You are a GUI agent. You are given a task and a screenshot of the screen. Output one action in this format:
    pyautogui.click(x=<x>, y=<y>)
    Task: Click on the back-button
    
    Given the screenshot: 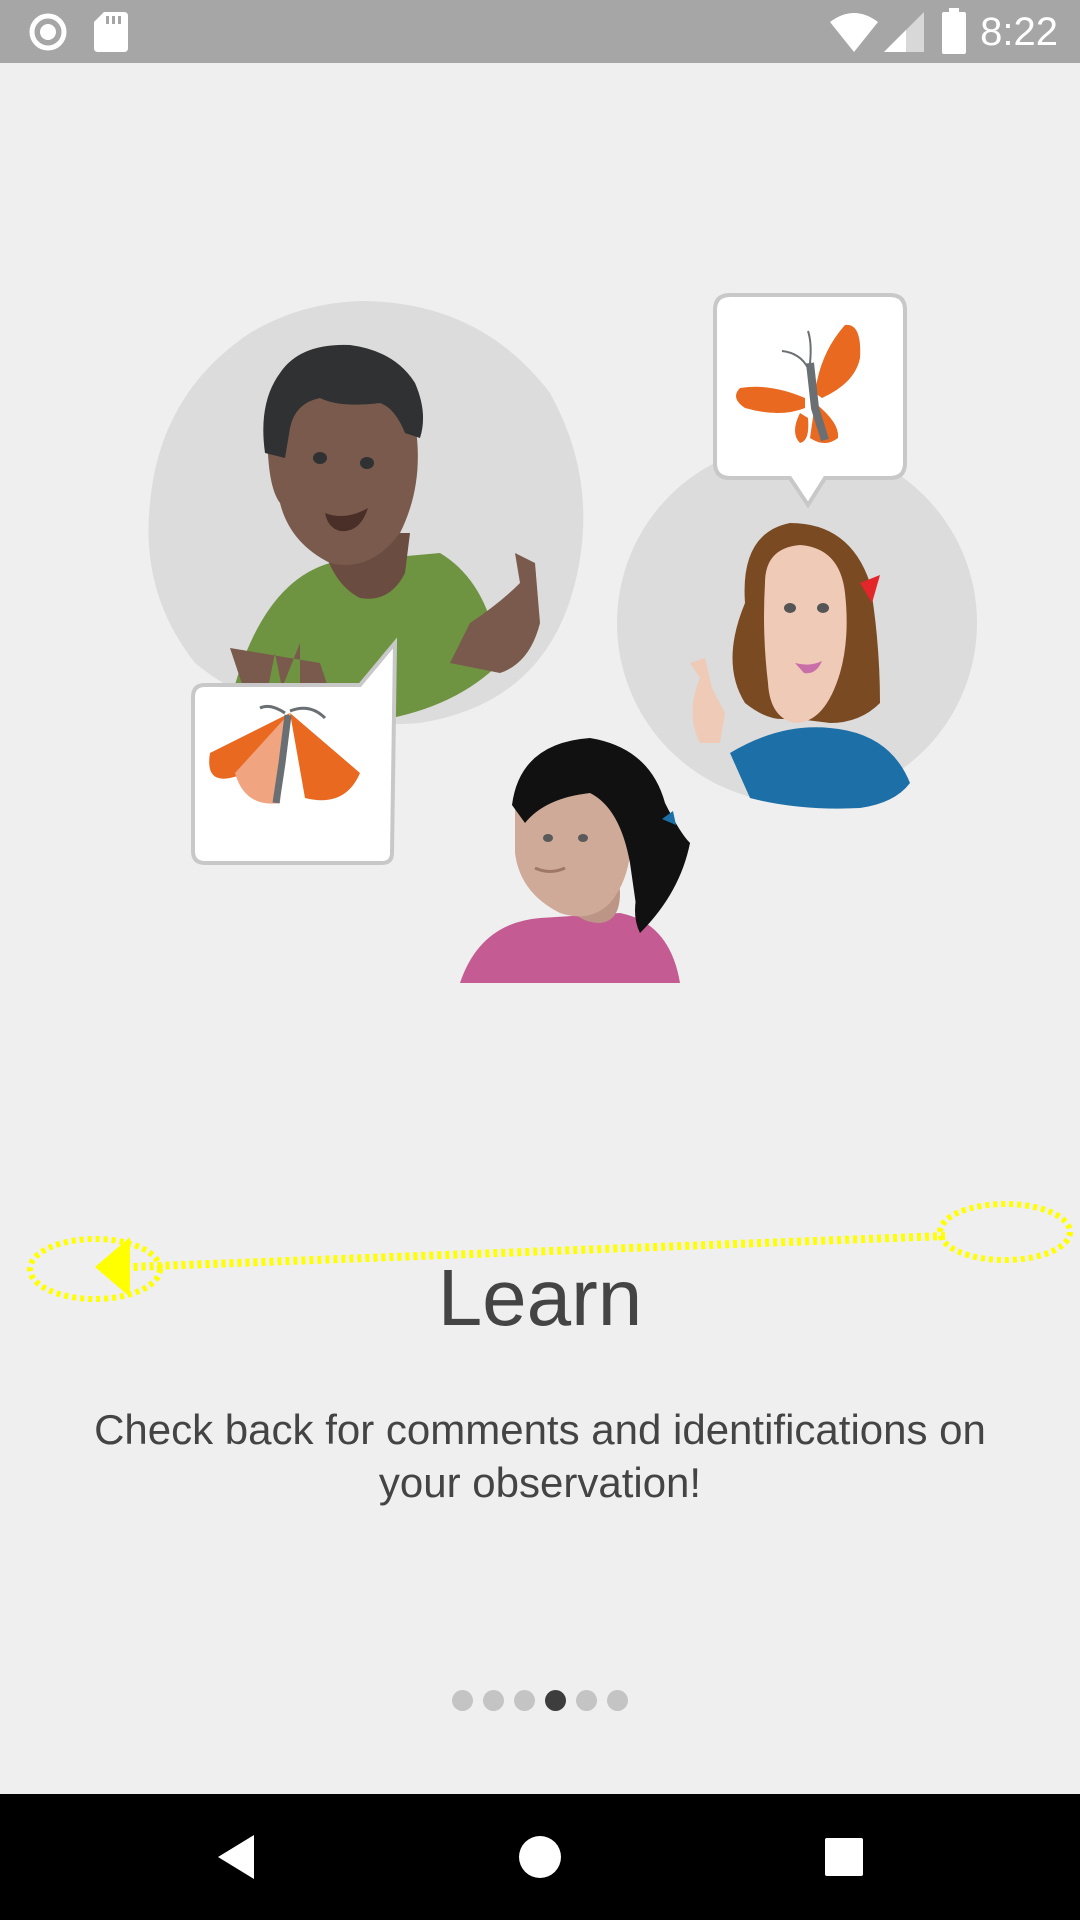 What is the action you would take?
    pyautogui.click(x=236, y=1857)
    